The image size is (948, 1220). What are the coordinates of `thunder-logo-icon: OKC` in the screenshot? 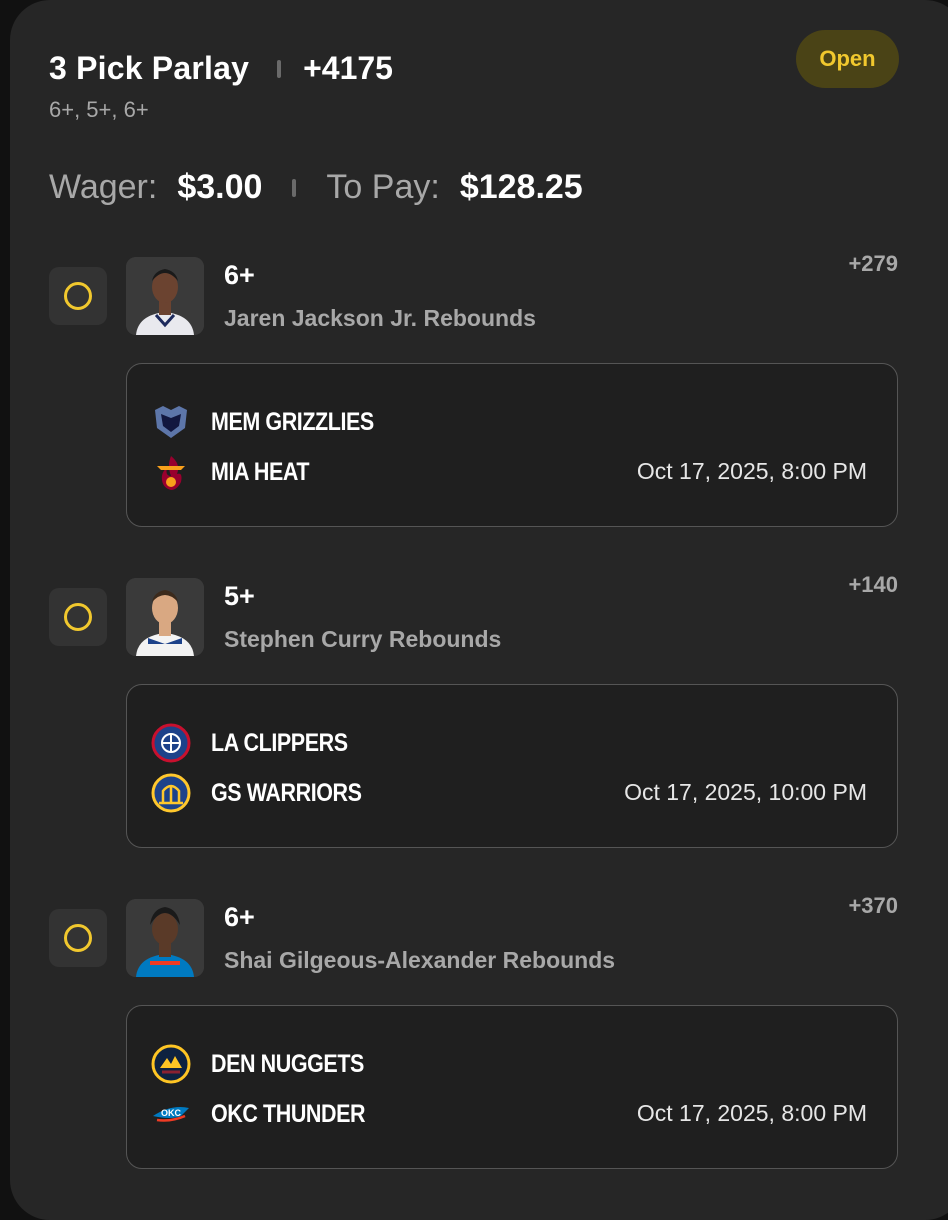 It's located at (171, 1114).